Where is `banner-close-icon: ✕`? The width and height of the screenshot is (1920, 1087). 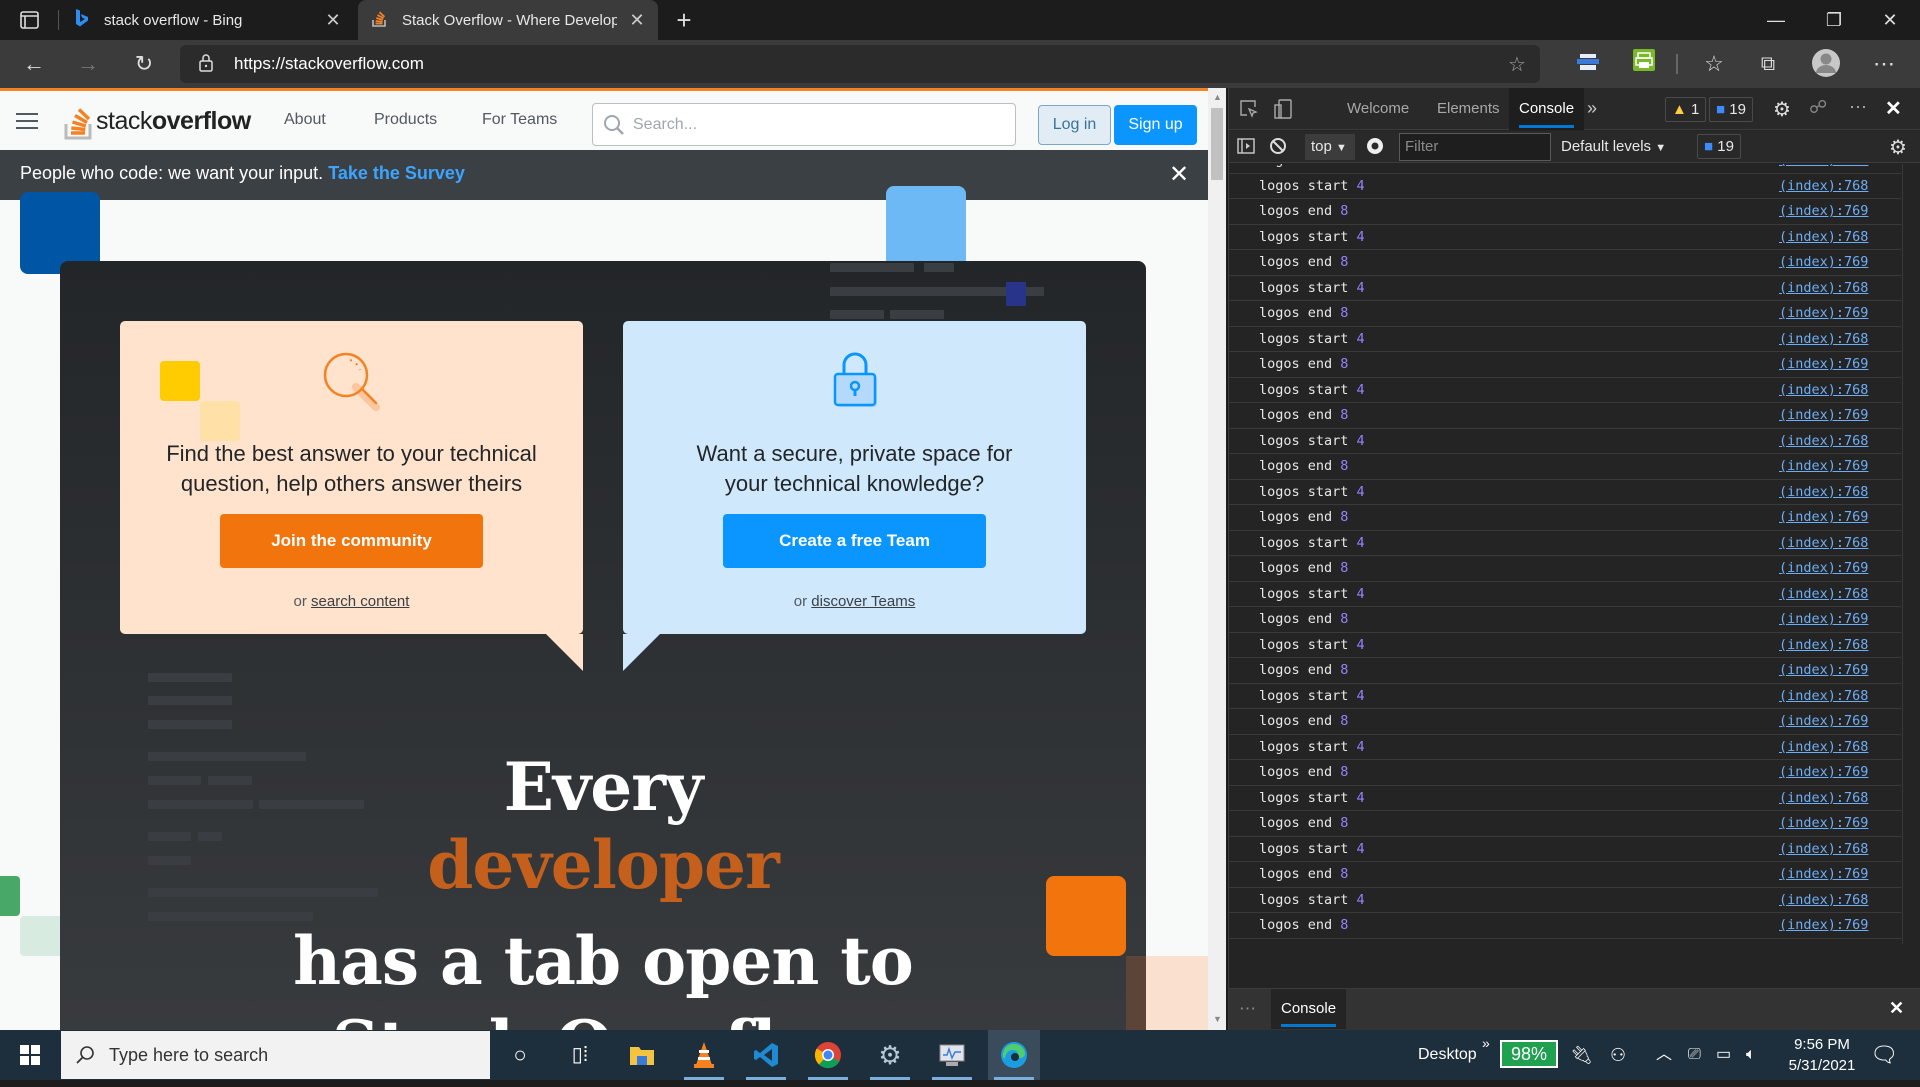 banner-close-icon: ✕ is located at coordinates (1179, 175).